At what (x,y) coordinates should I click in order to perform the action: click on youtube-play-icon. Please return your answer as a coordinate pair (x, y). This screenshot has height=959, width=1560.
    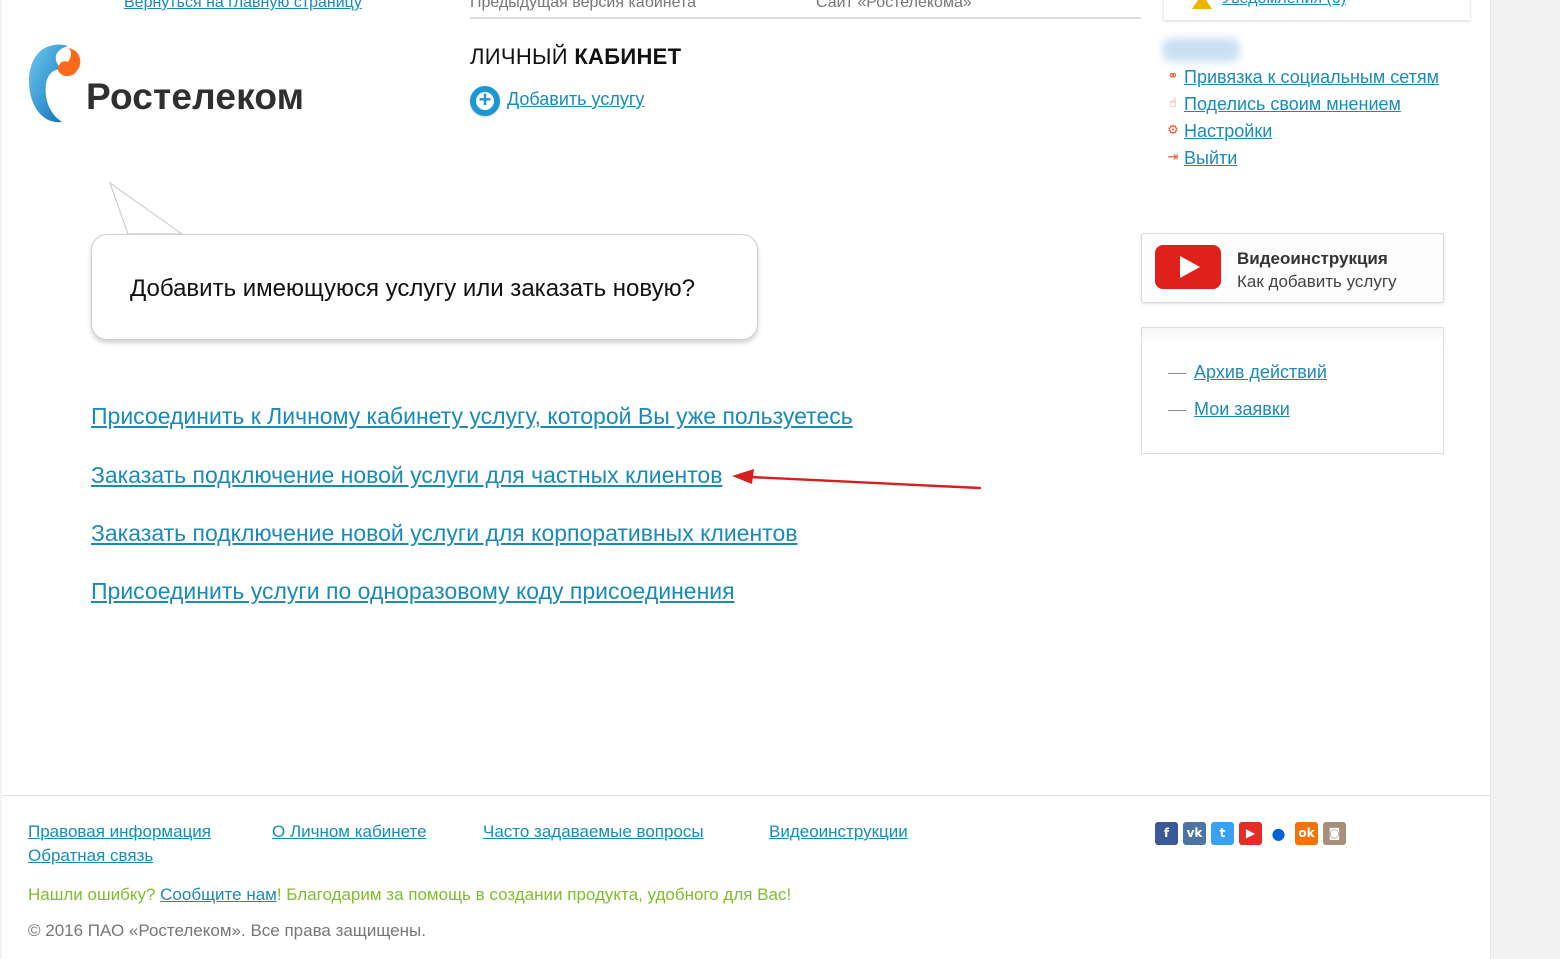
    Looking at the image, I should click on (1188, 267).